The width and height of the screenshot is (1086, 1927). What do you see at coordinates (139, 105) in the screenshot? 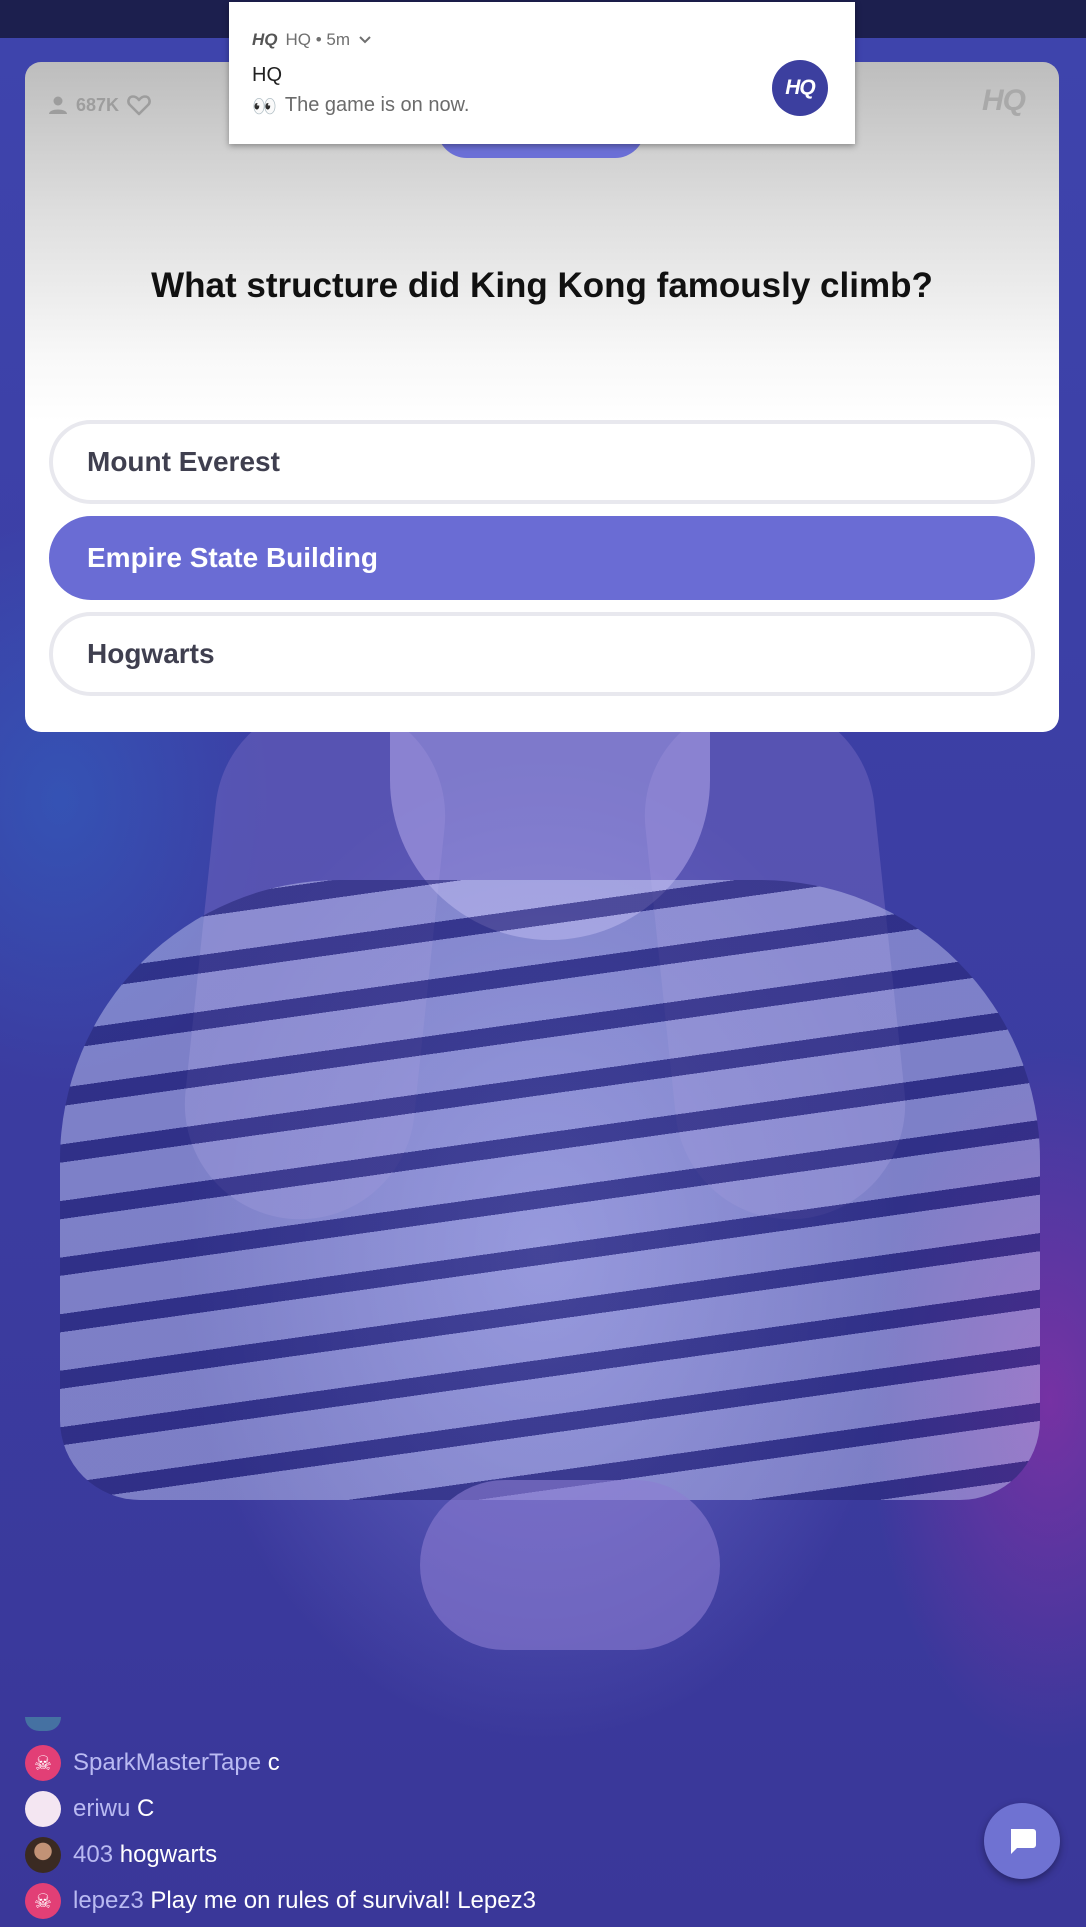
I see `heart-icon` at bounding box center [139, 105].